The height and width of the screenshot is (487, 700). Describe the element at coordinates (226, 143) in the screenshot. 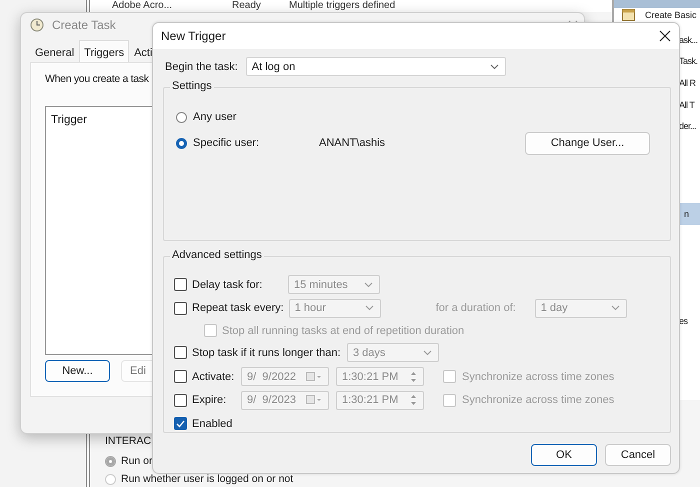

I see `radio-label: Specific user:` at that location.